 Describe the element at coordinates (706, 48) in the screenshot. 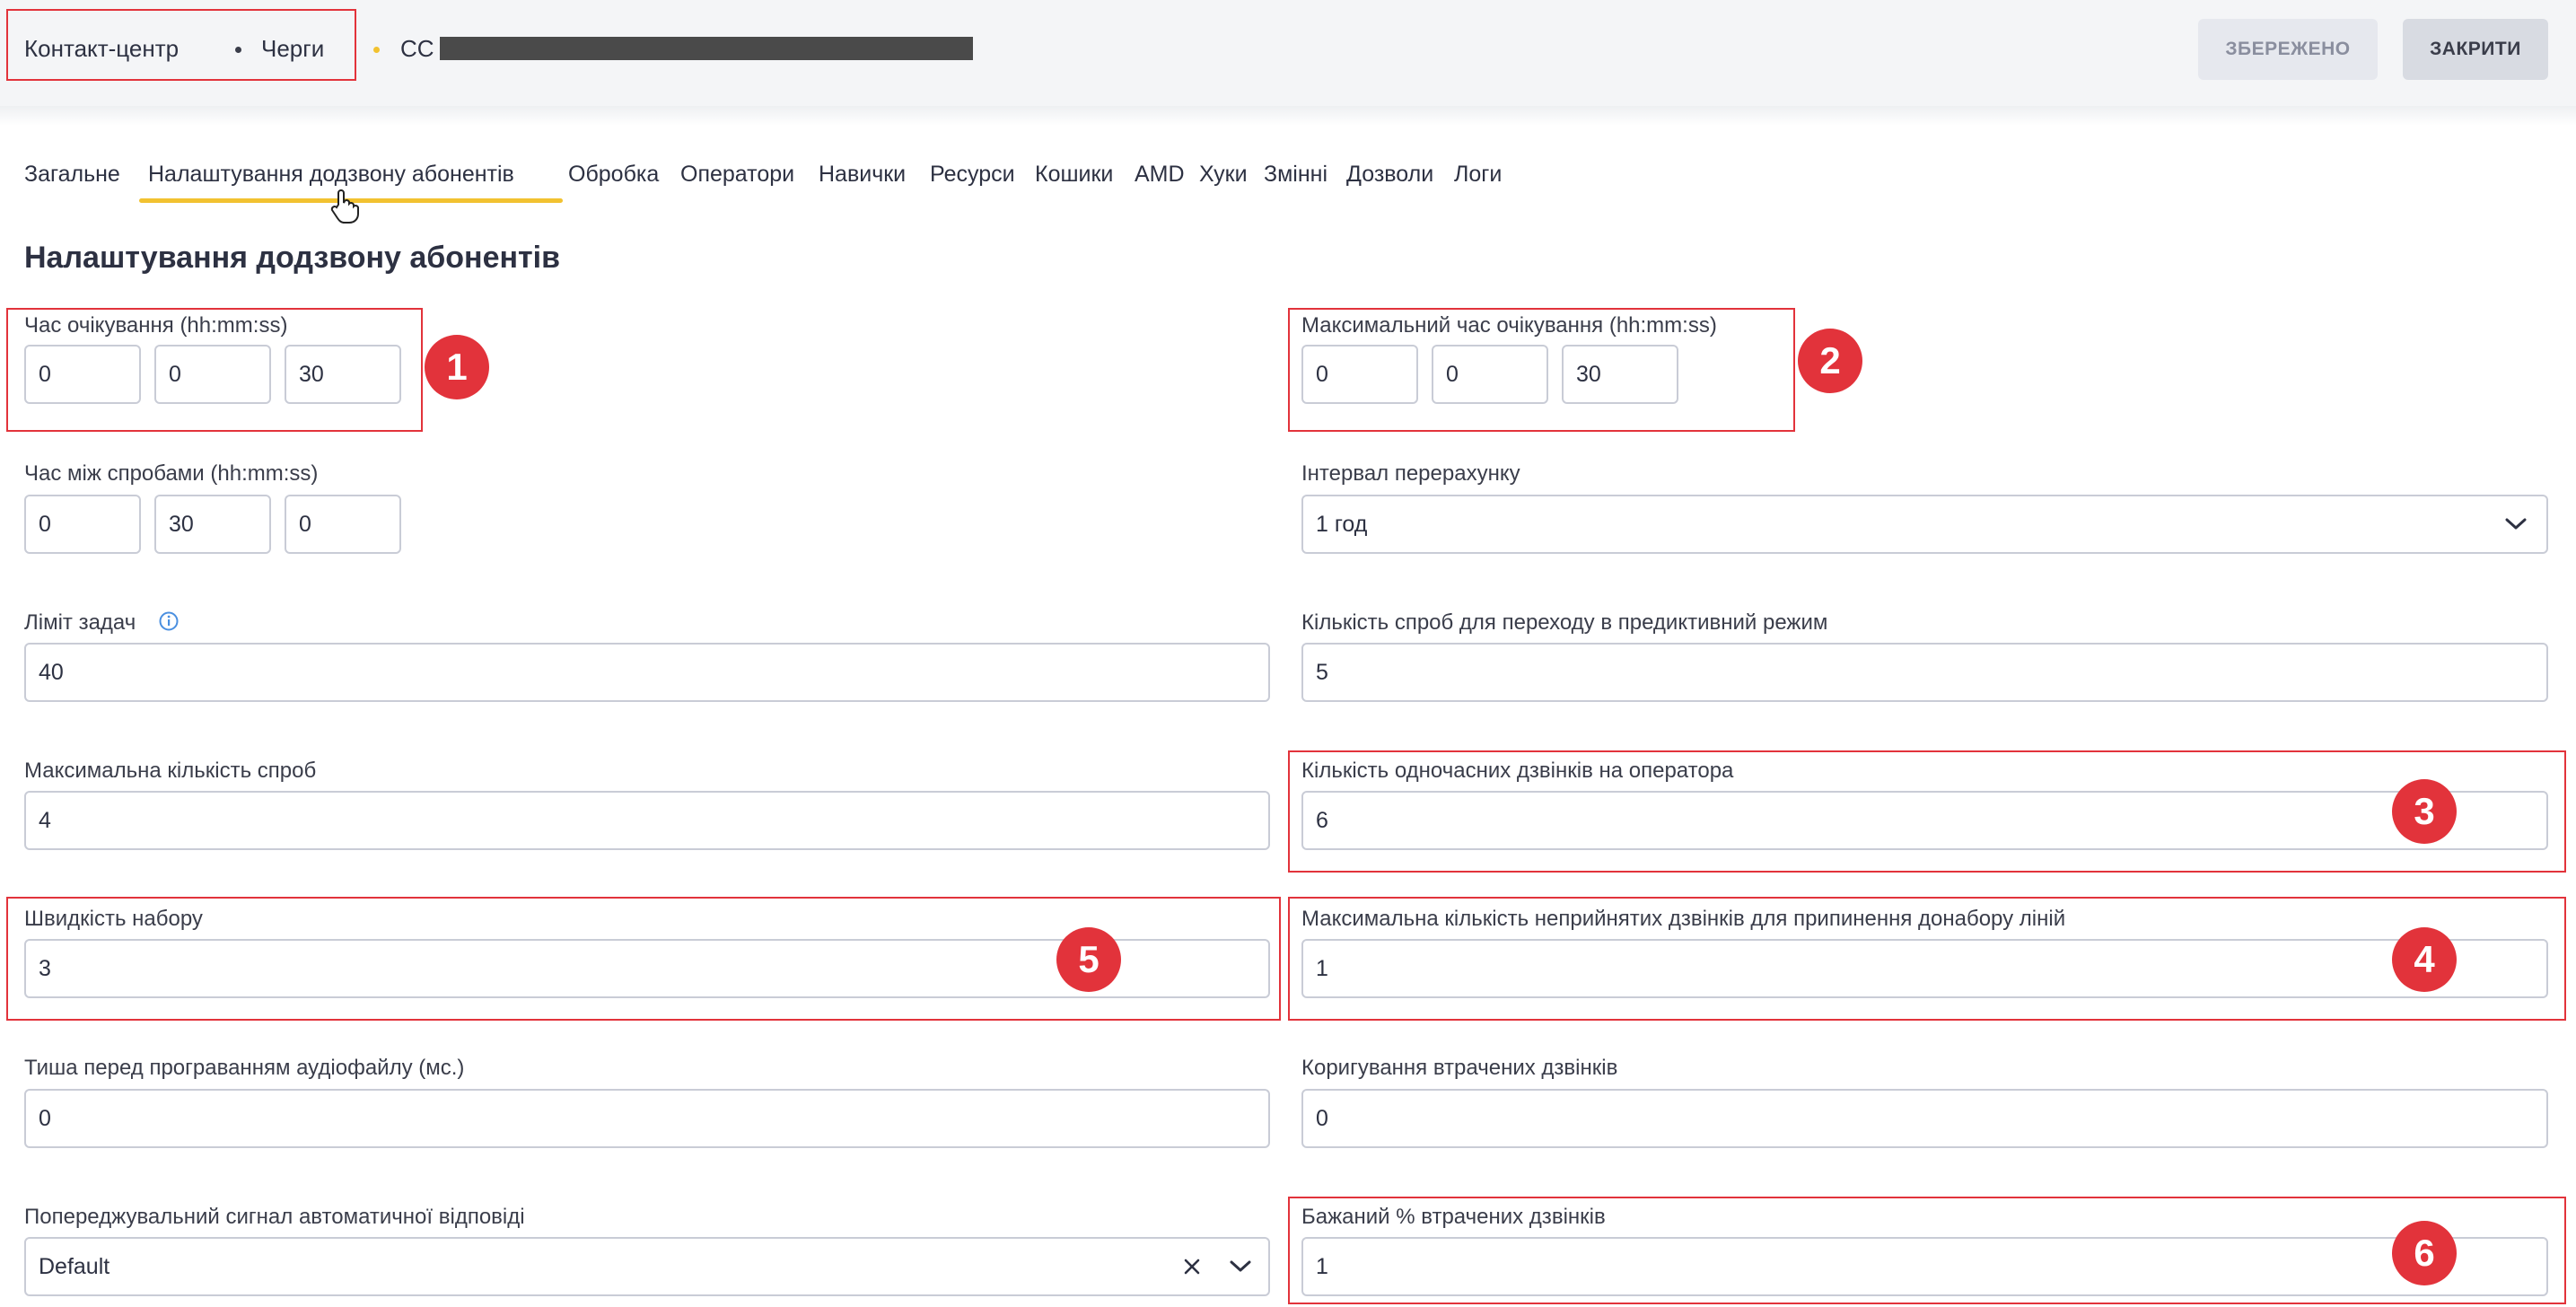

I see `redacted-queue-name` at that location.